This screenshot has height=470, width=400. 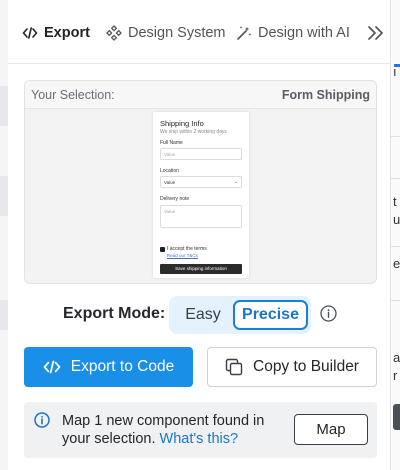 I want to click on export-mode-precise: Precise, so click(x=270, y=315).